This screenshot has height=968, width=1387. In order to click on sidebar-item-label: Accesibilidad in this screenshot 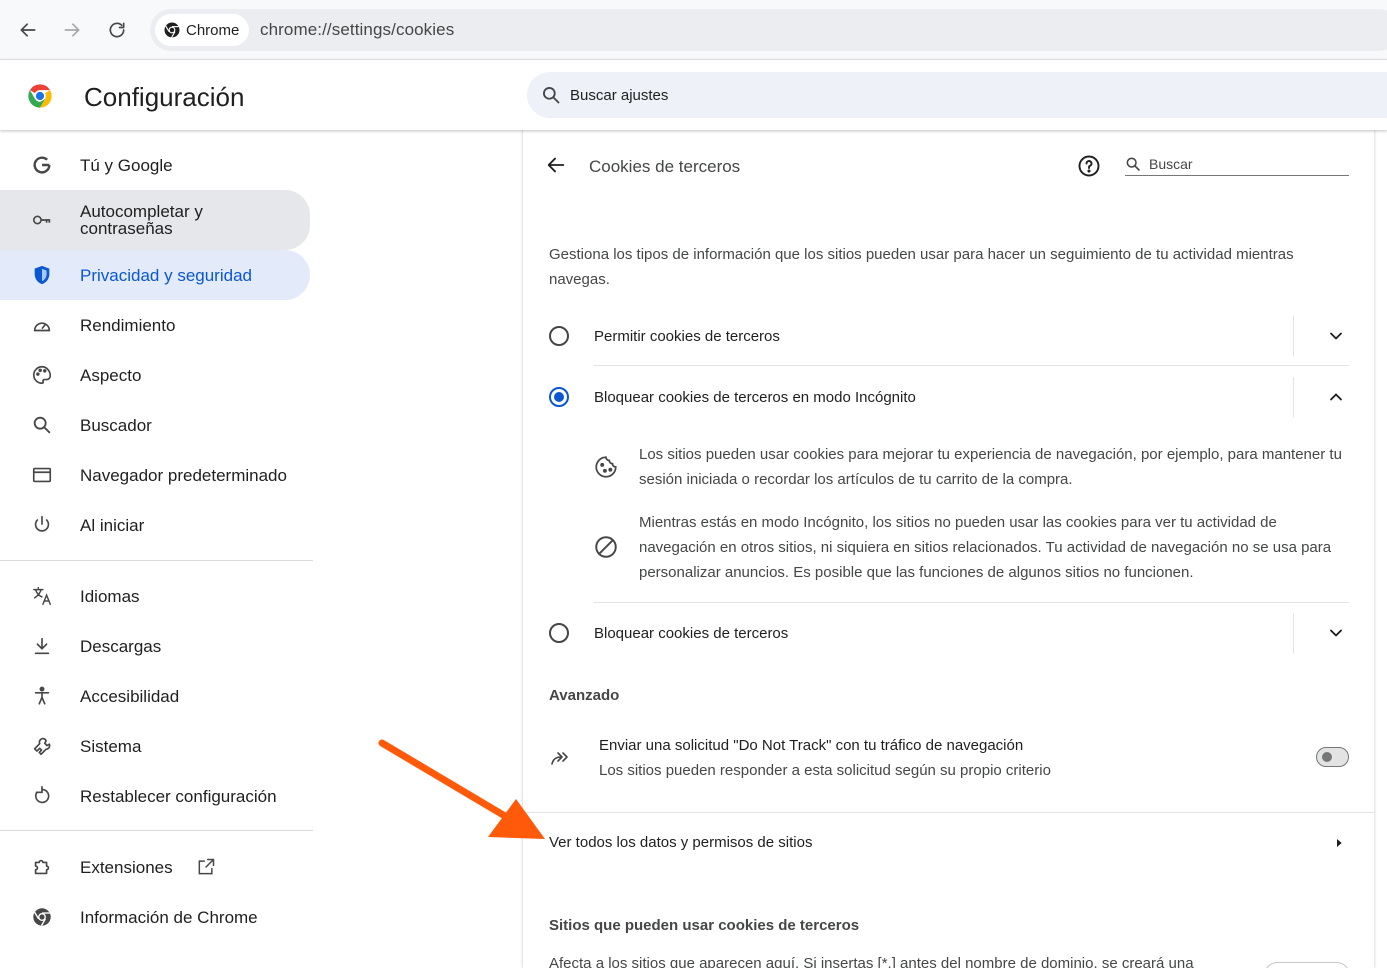, I will do `click(130, 696)`.